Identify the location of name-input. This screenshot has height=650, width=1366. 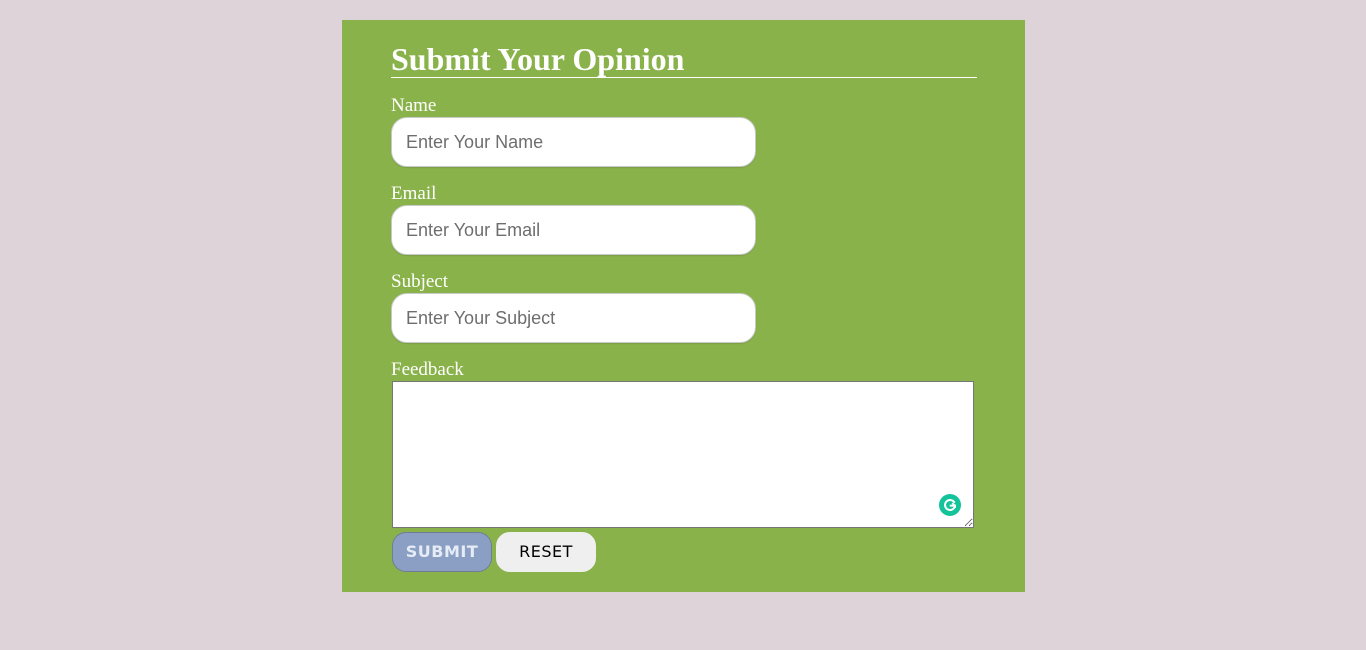
(573, 142).